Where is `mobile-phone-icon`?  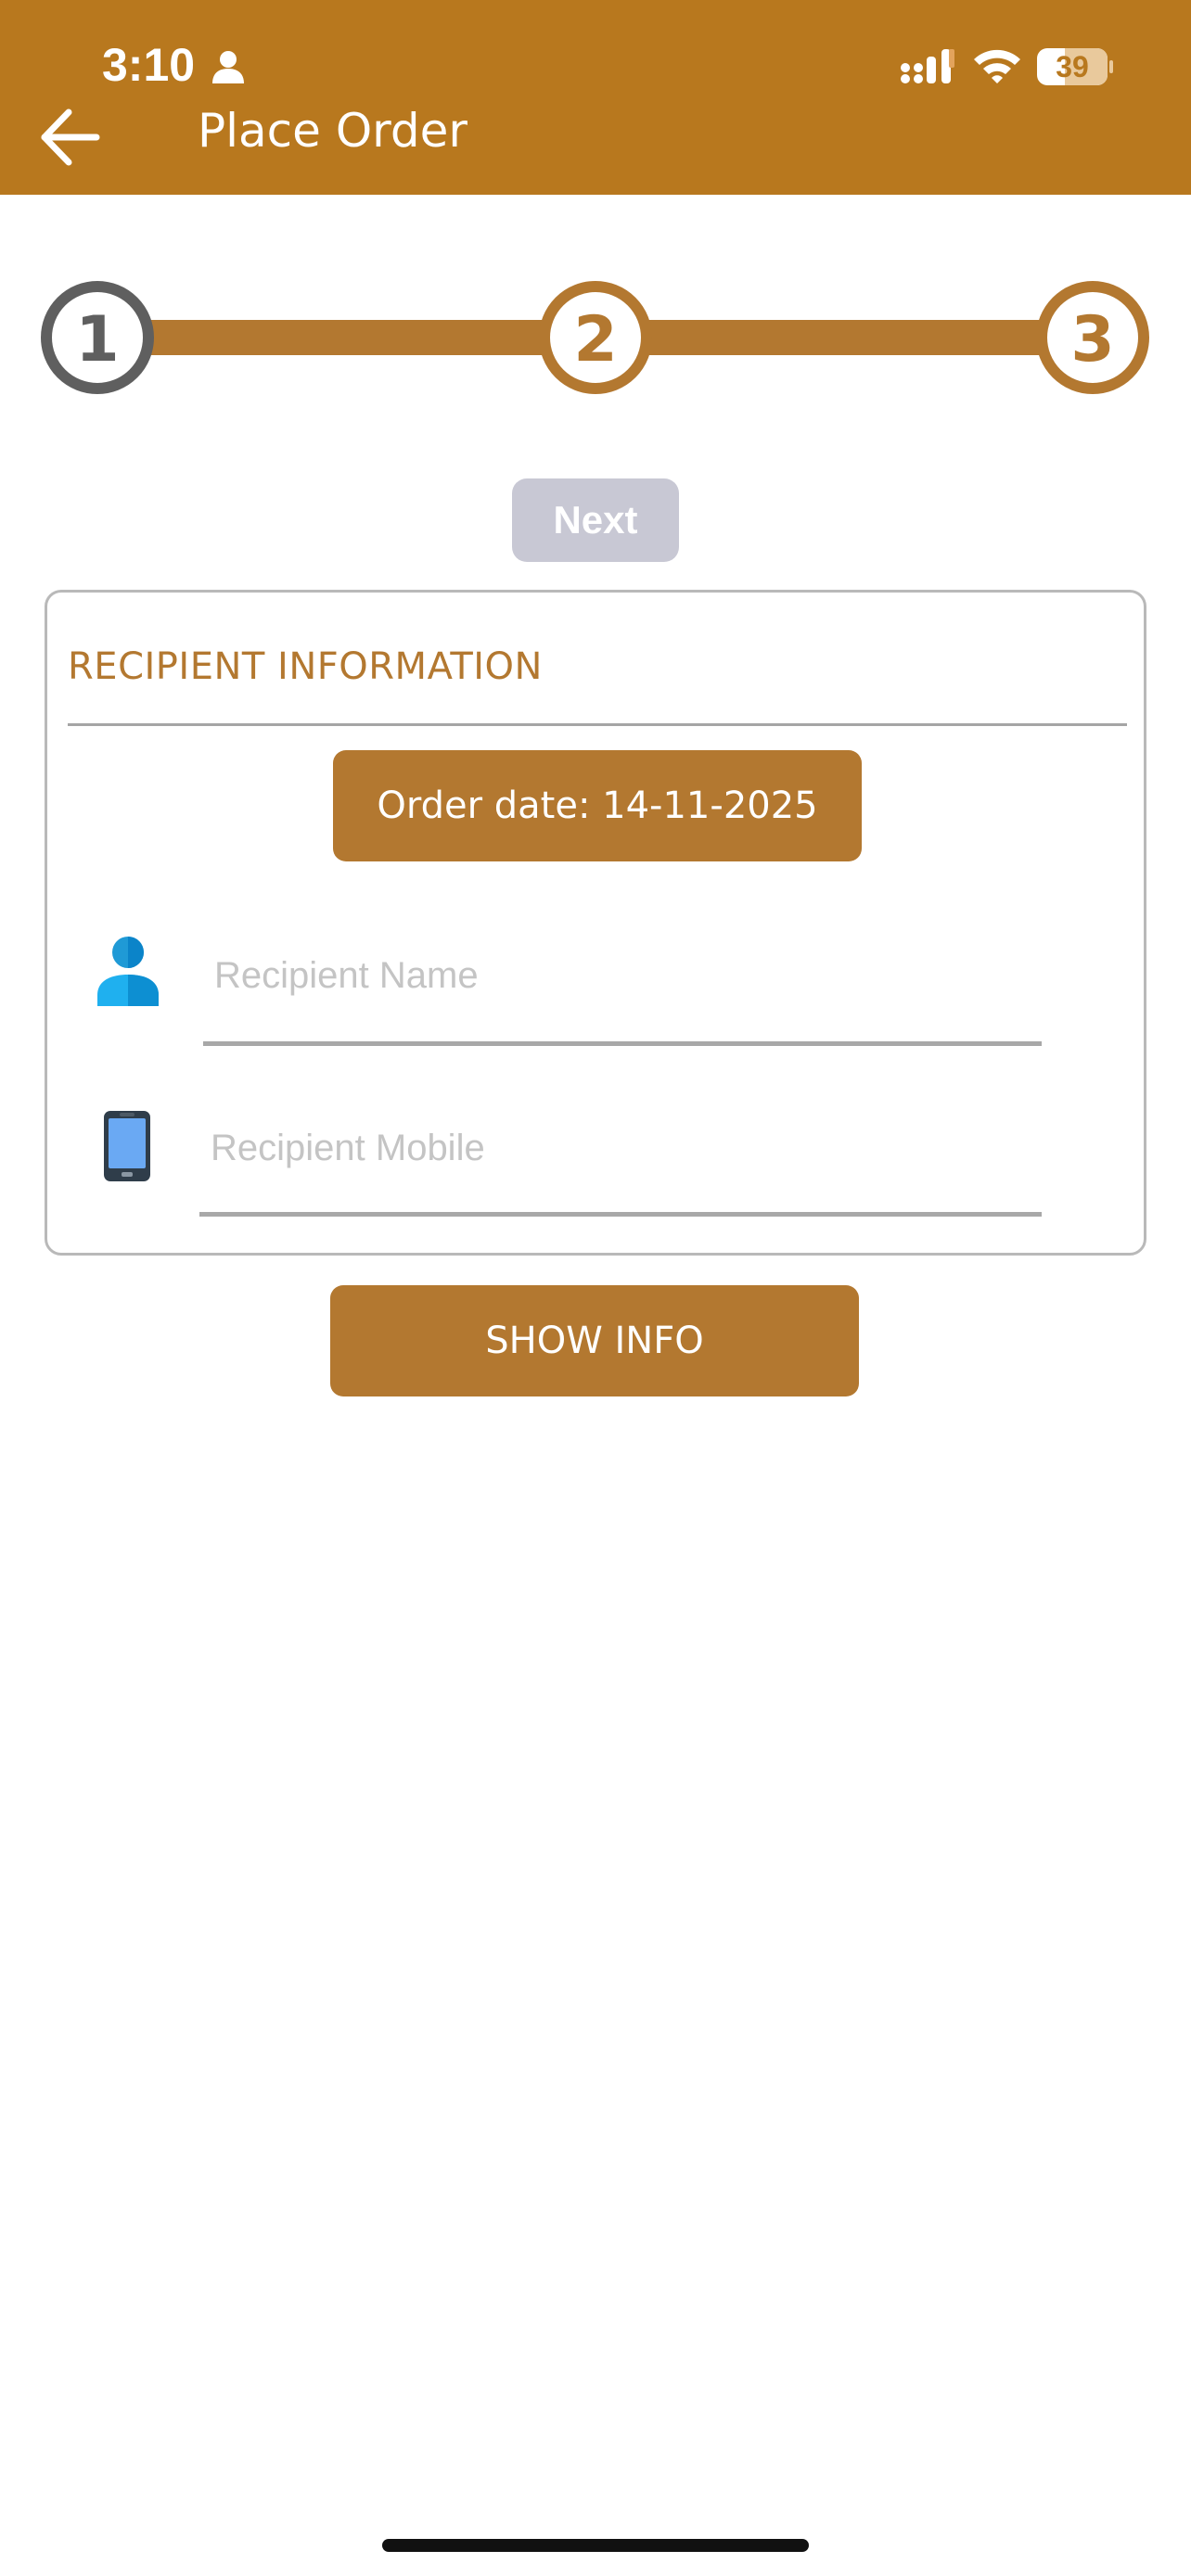 mobile-phone-icon is located at coordinates (127, 1146).